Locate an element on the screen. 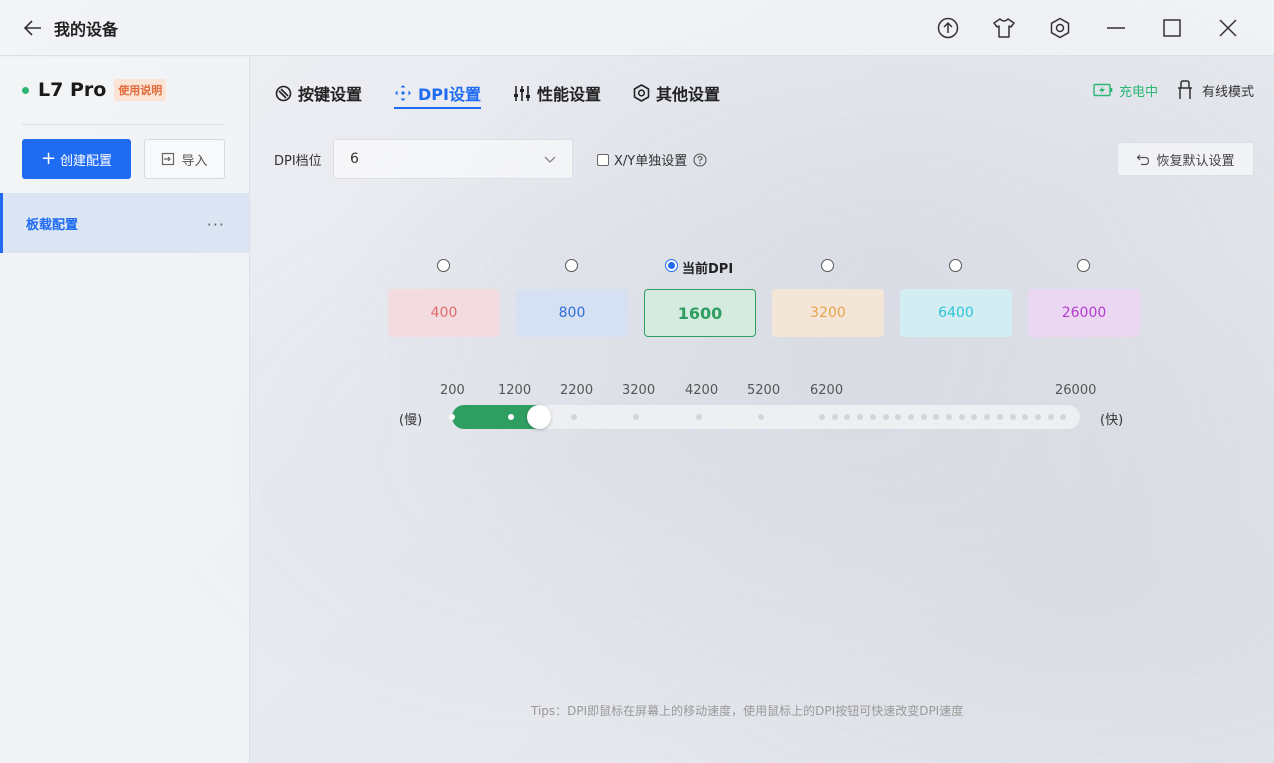 The height and width of the screenshot is (763, 1274). device-status: 充电中 有线模式 is located at coordinates (1173, 90).